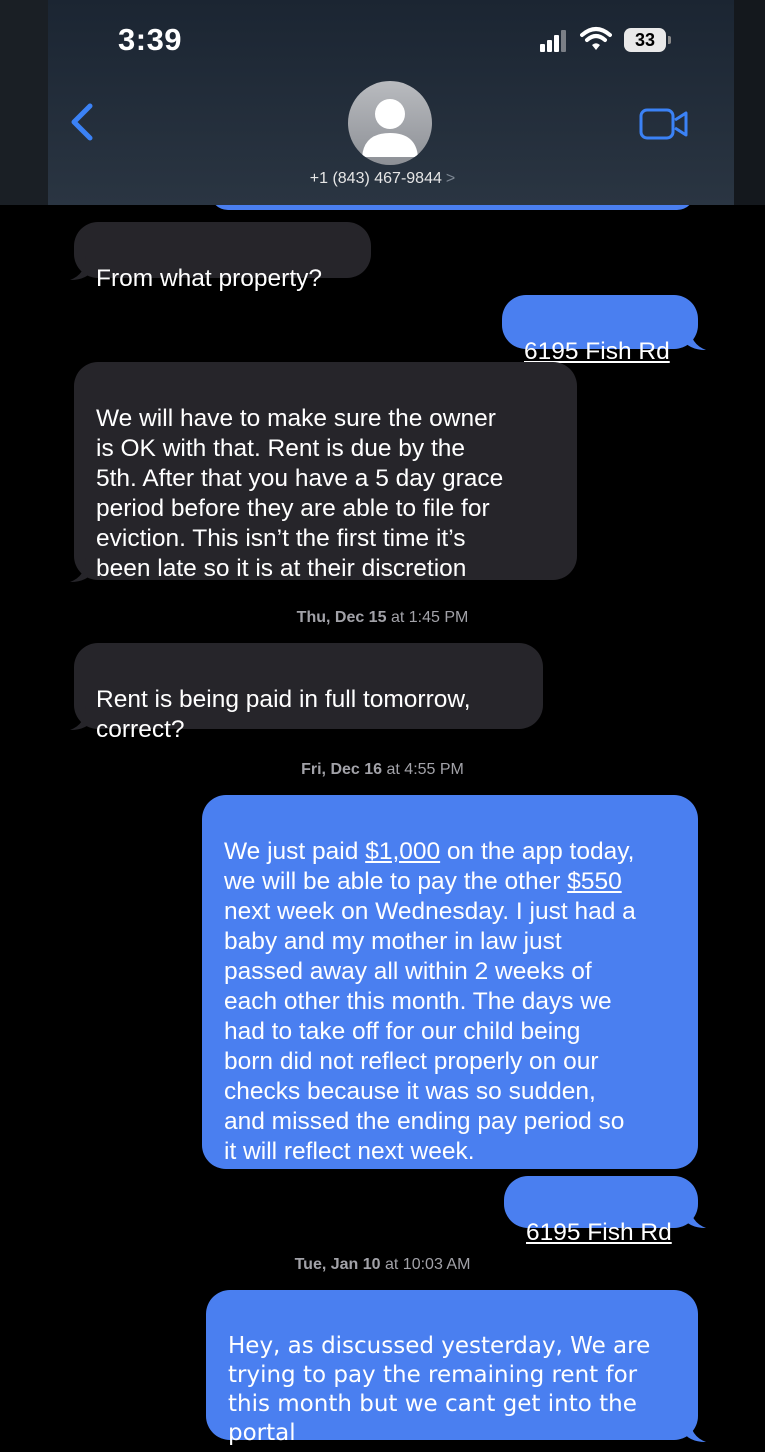 The width and height of the screenshot is (765, 1452). I want to click on status-time: 3:39, so click(150, 39).